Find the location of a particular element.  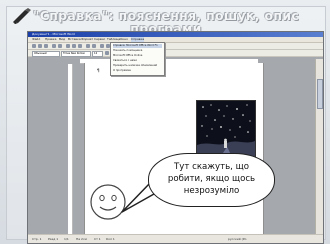

vertical-scrollbar is located at coordinates (319, 146).